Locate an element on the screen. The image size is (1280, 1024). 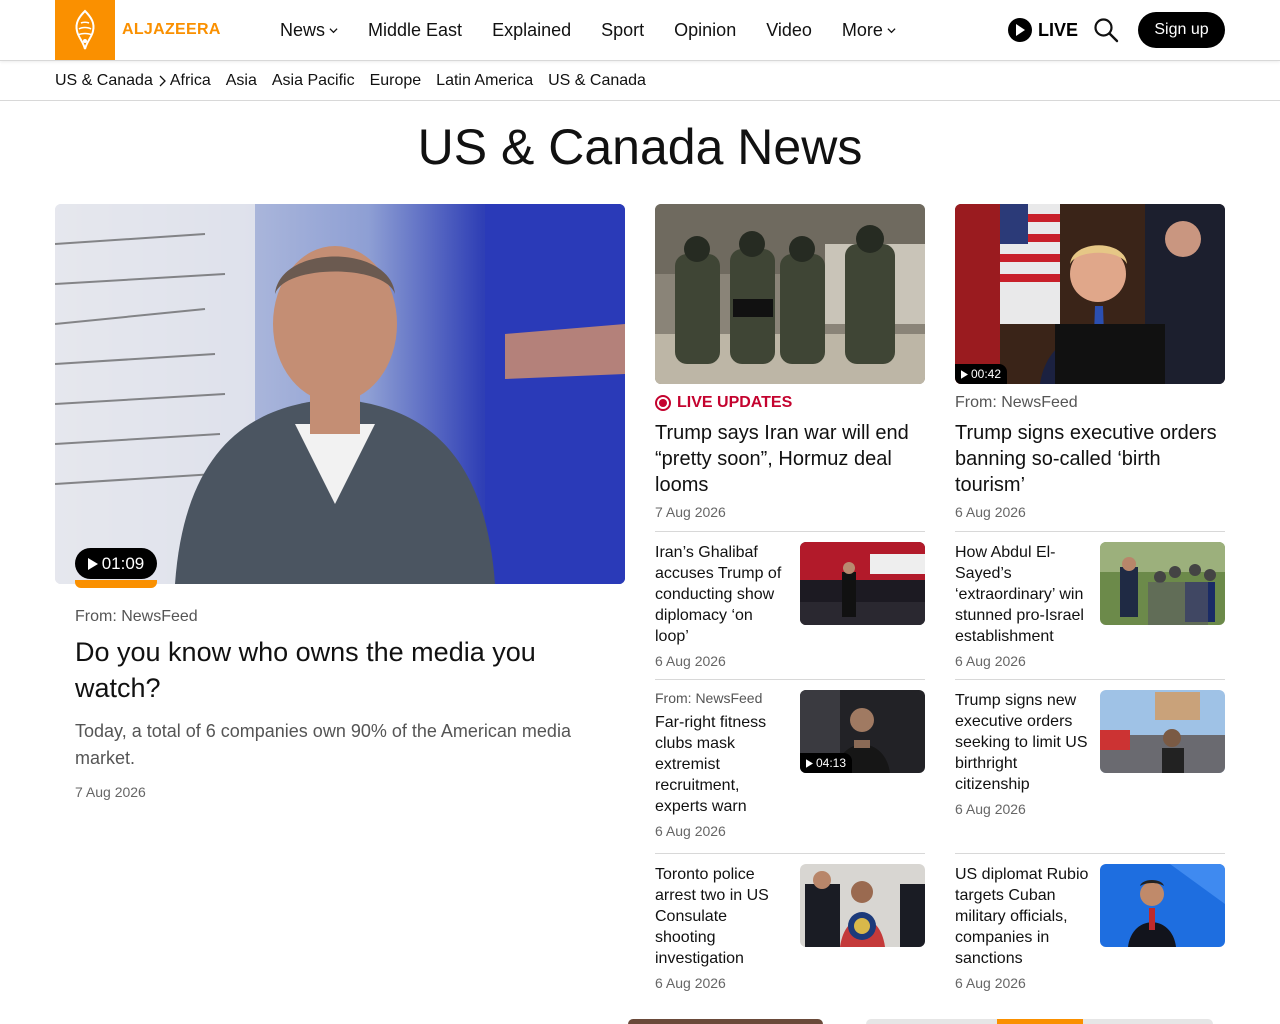
live-updates-label: LIVE UPDATES is located at coordinates (790, 403).